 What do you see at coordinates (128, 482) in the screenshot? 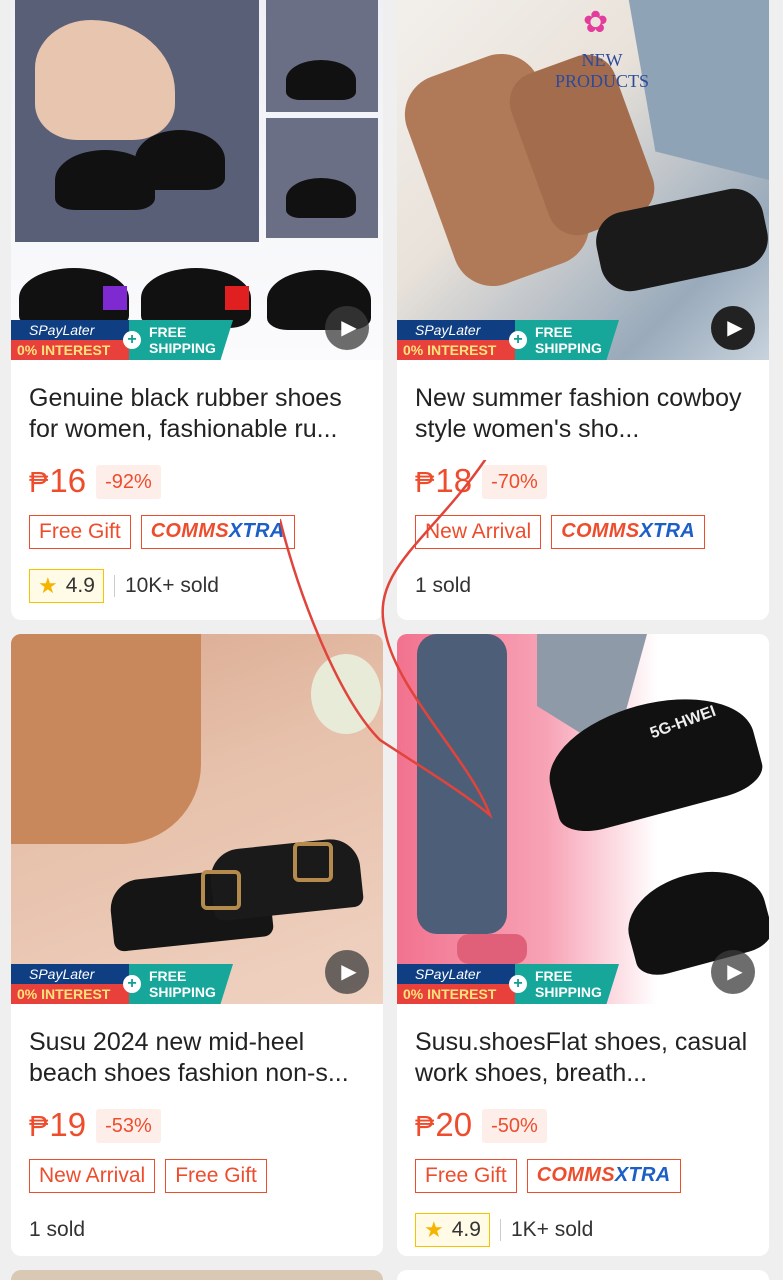
I see `discount-badge: -92%` at bounding box center [128, 482].